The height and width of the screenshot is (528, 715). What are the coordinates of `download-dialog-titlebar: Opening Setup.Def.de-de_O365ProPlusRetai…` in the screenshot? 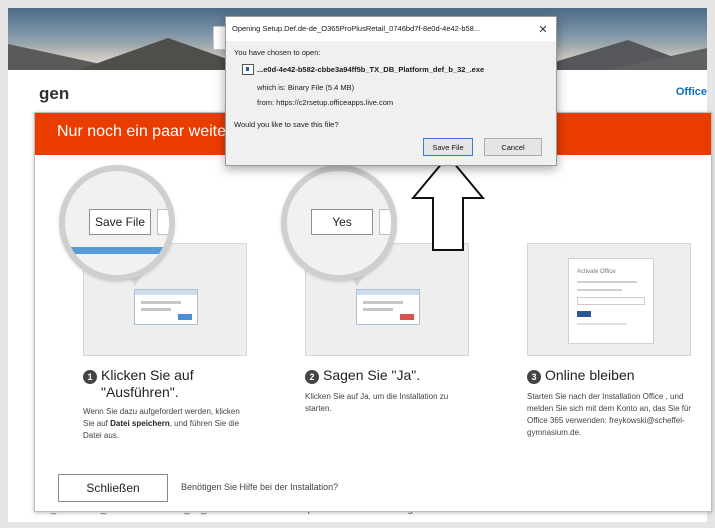 It's located at (391, 29).